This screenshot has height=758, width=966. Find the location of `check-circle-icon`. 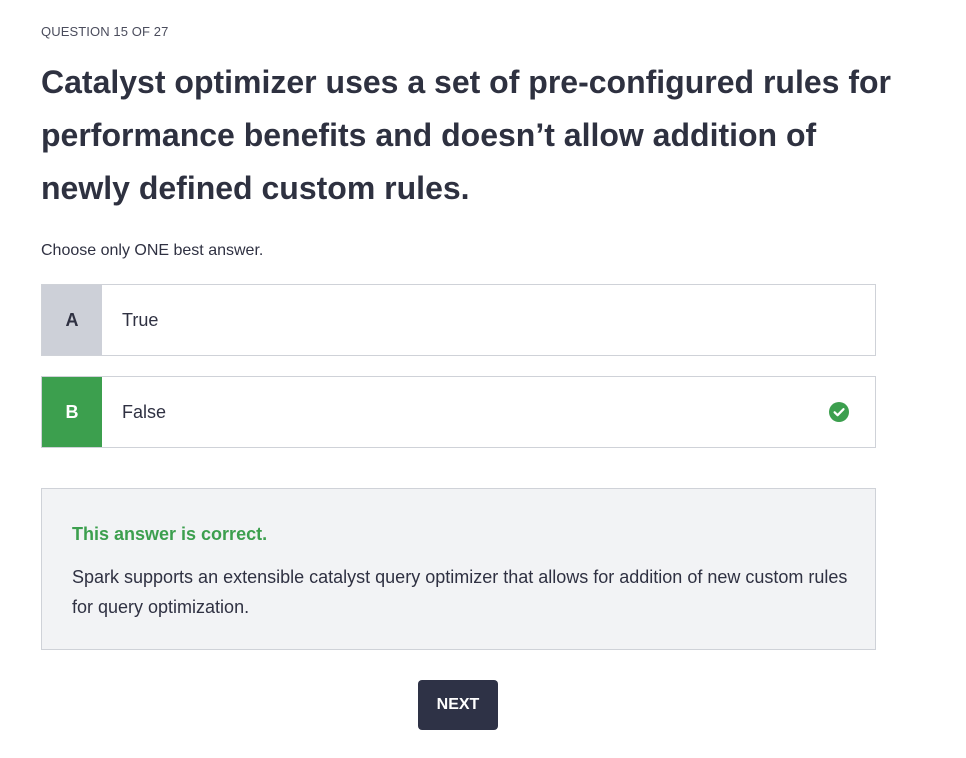

check-circle-icon is located at coordinates (839, 412).